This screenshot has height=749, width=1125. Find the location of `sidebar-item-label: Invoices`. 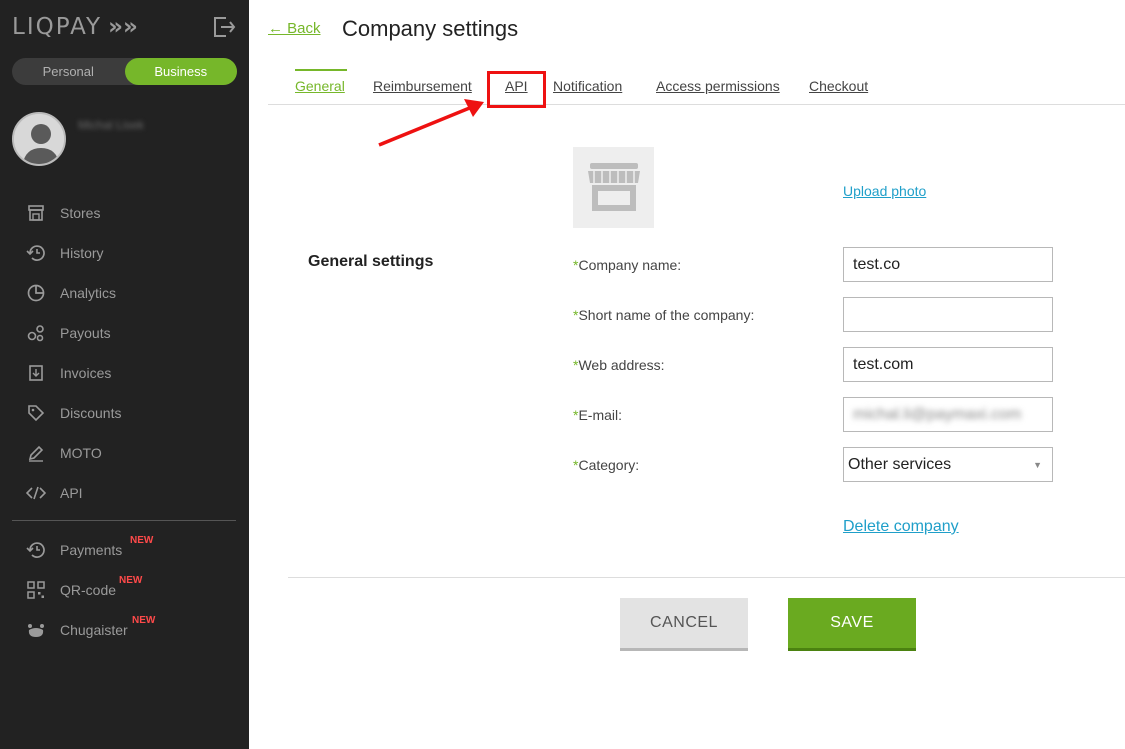

sidebar-item-label: Invoices is located at coordinates (86, 373).